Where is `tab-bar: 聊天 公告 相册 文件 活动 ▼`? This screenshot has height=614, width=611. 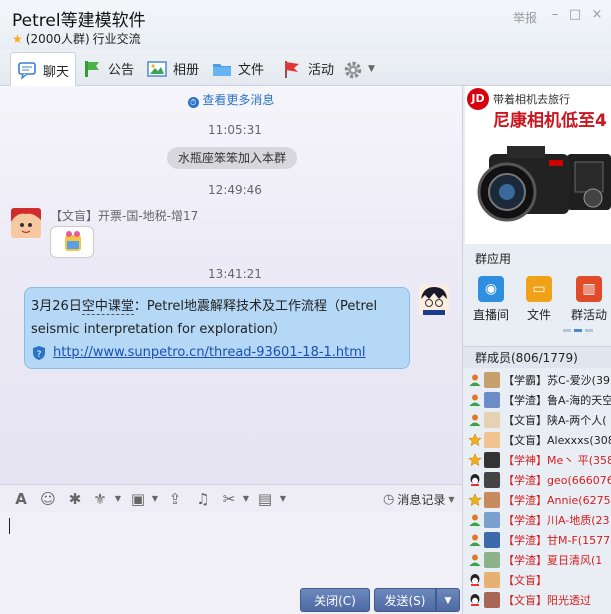 tab-bar: 聊天 公告 相册 文件 活动 ▼ is located at coordinates (305, 68).